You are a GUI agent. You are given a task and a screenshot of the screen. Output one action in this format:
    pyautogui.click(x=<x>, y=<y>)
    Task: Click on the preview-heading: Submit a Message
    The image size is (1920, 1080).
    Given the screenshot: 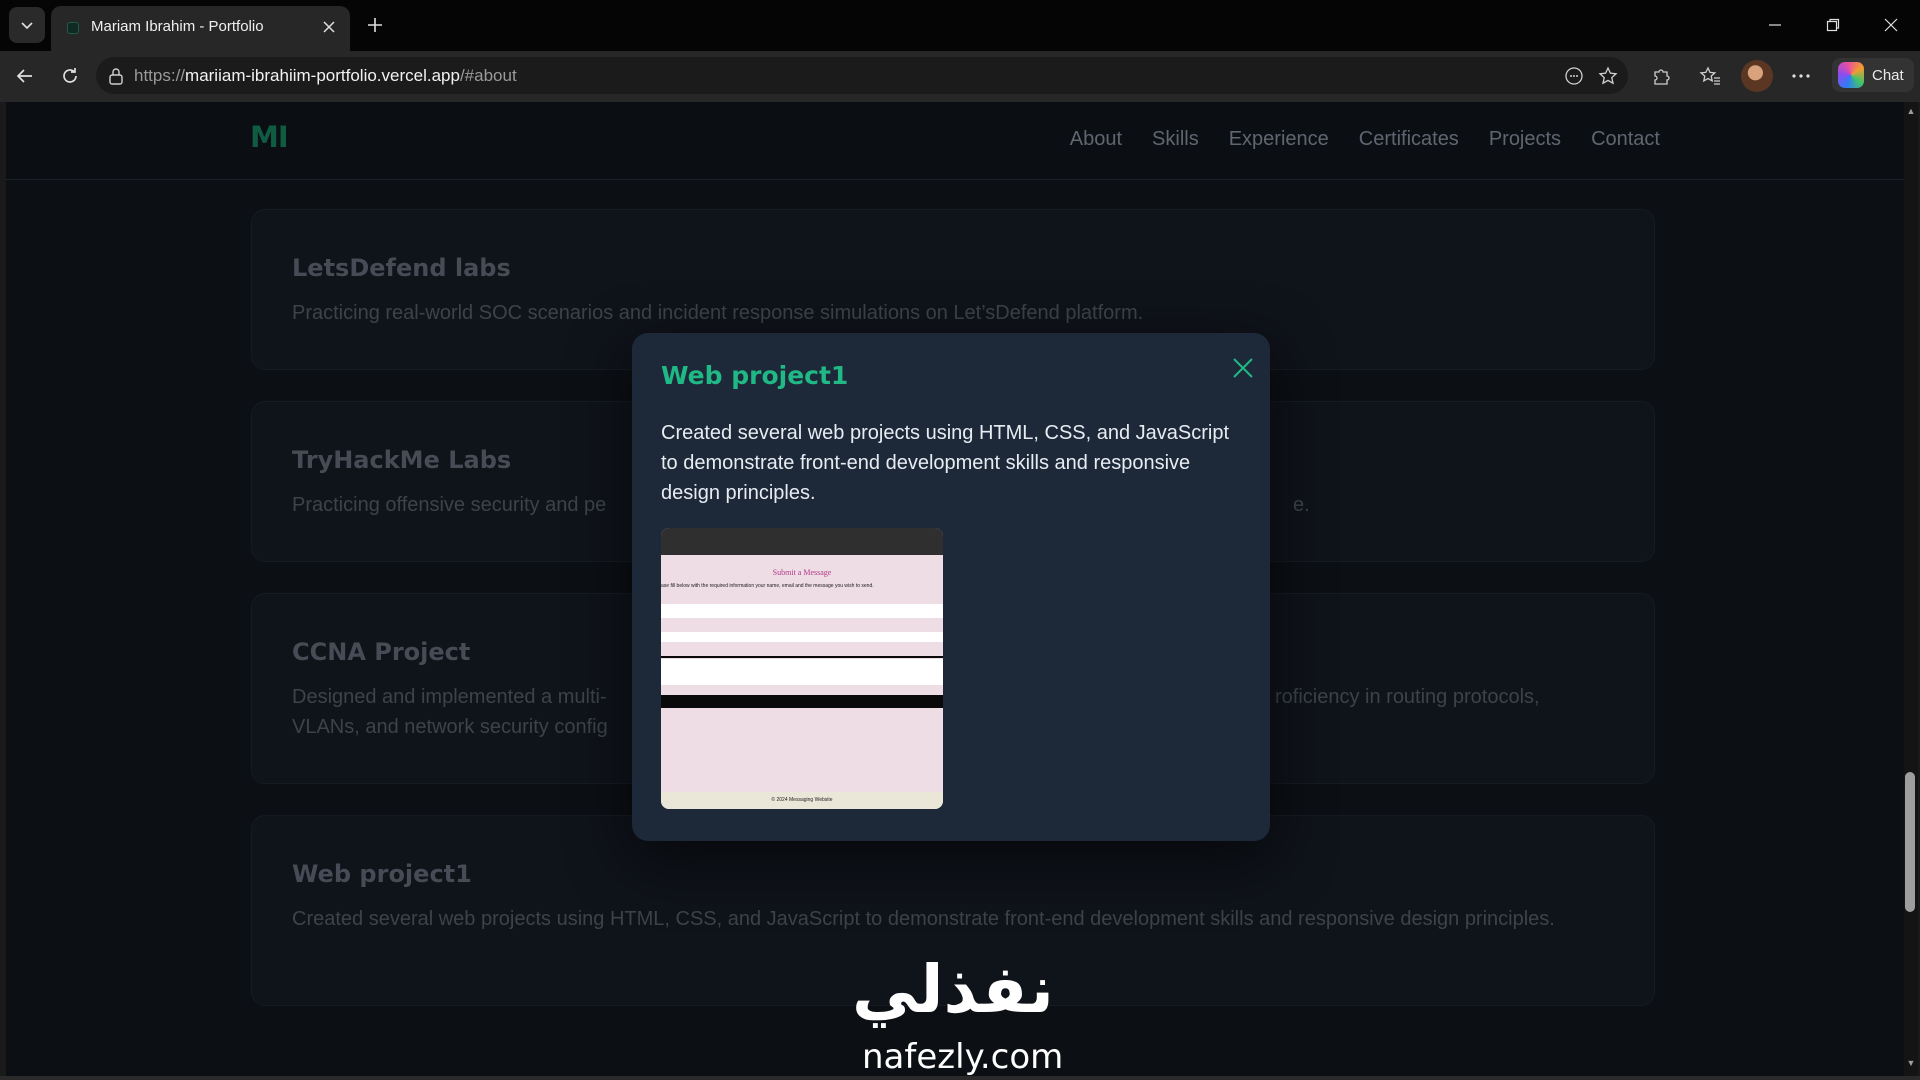 What is the action you would take?
    pyautogui.click(x=802, y=572)
    